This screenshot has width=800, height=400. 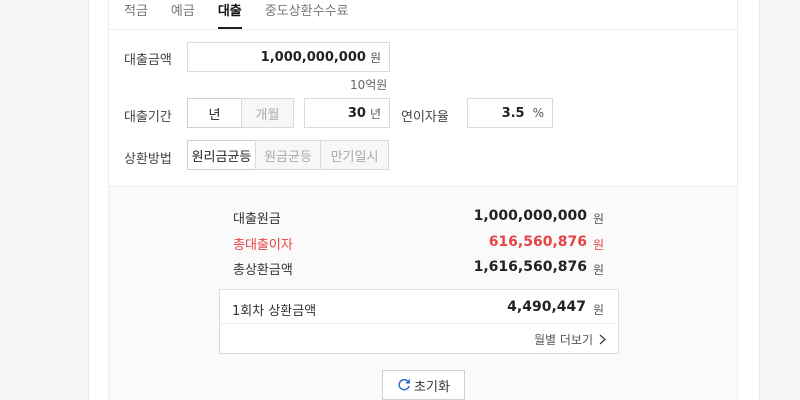 I want to click on total-interest-won: 원, so click(x=599, y=245).